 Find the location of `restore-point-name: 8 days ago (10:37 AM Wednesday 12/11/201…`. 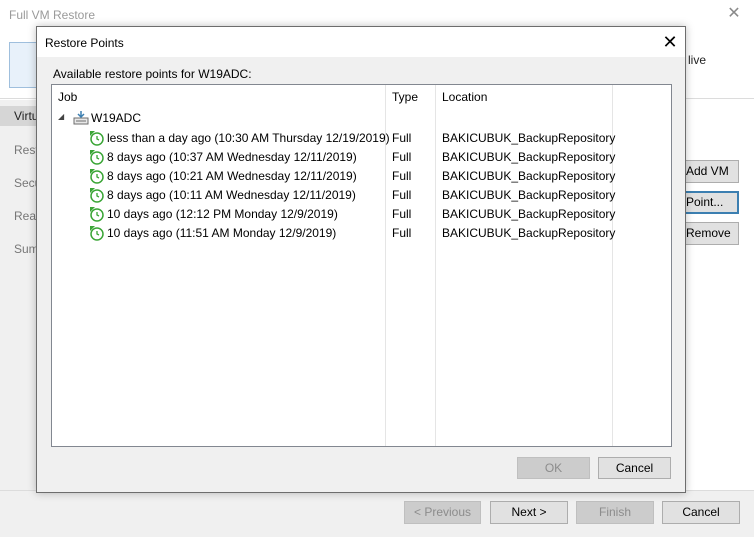

restore-point-name: 8 days ago (10:37 AM Wednesday 12/11/201… is located at coordinates (232, 157).